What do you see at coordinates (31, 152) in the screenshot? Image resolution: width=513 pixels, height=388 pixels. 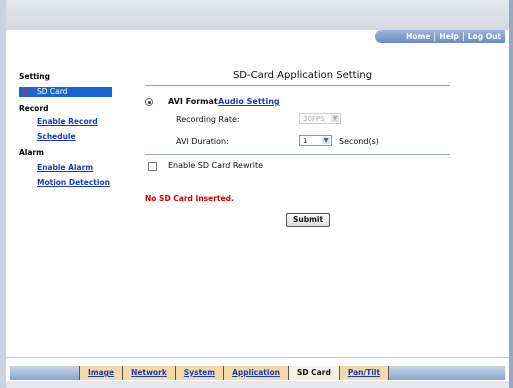 I see `sidebar-header-alarm: Alarm` at bounding box center [31, 152].